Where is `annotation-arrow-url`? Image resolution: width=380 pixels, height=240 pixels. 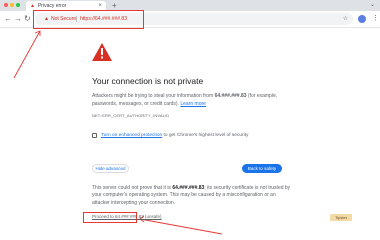
annotation-arrow-url is located at coordinates (27, 54).